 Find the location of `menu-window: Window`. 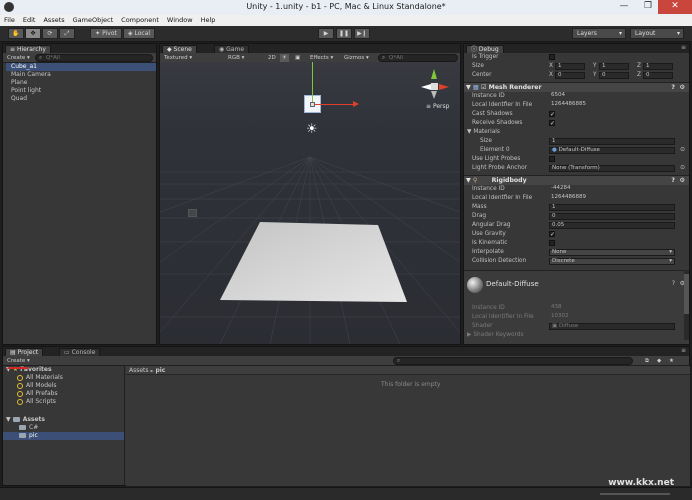

menu-window: Window is located at coordinates (180, 20).